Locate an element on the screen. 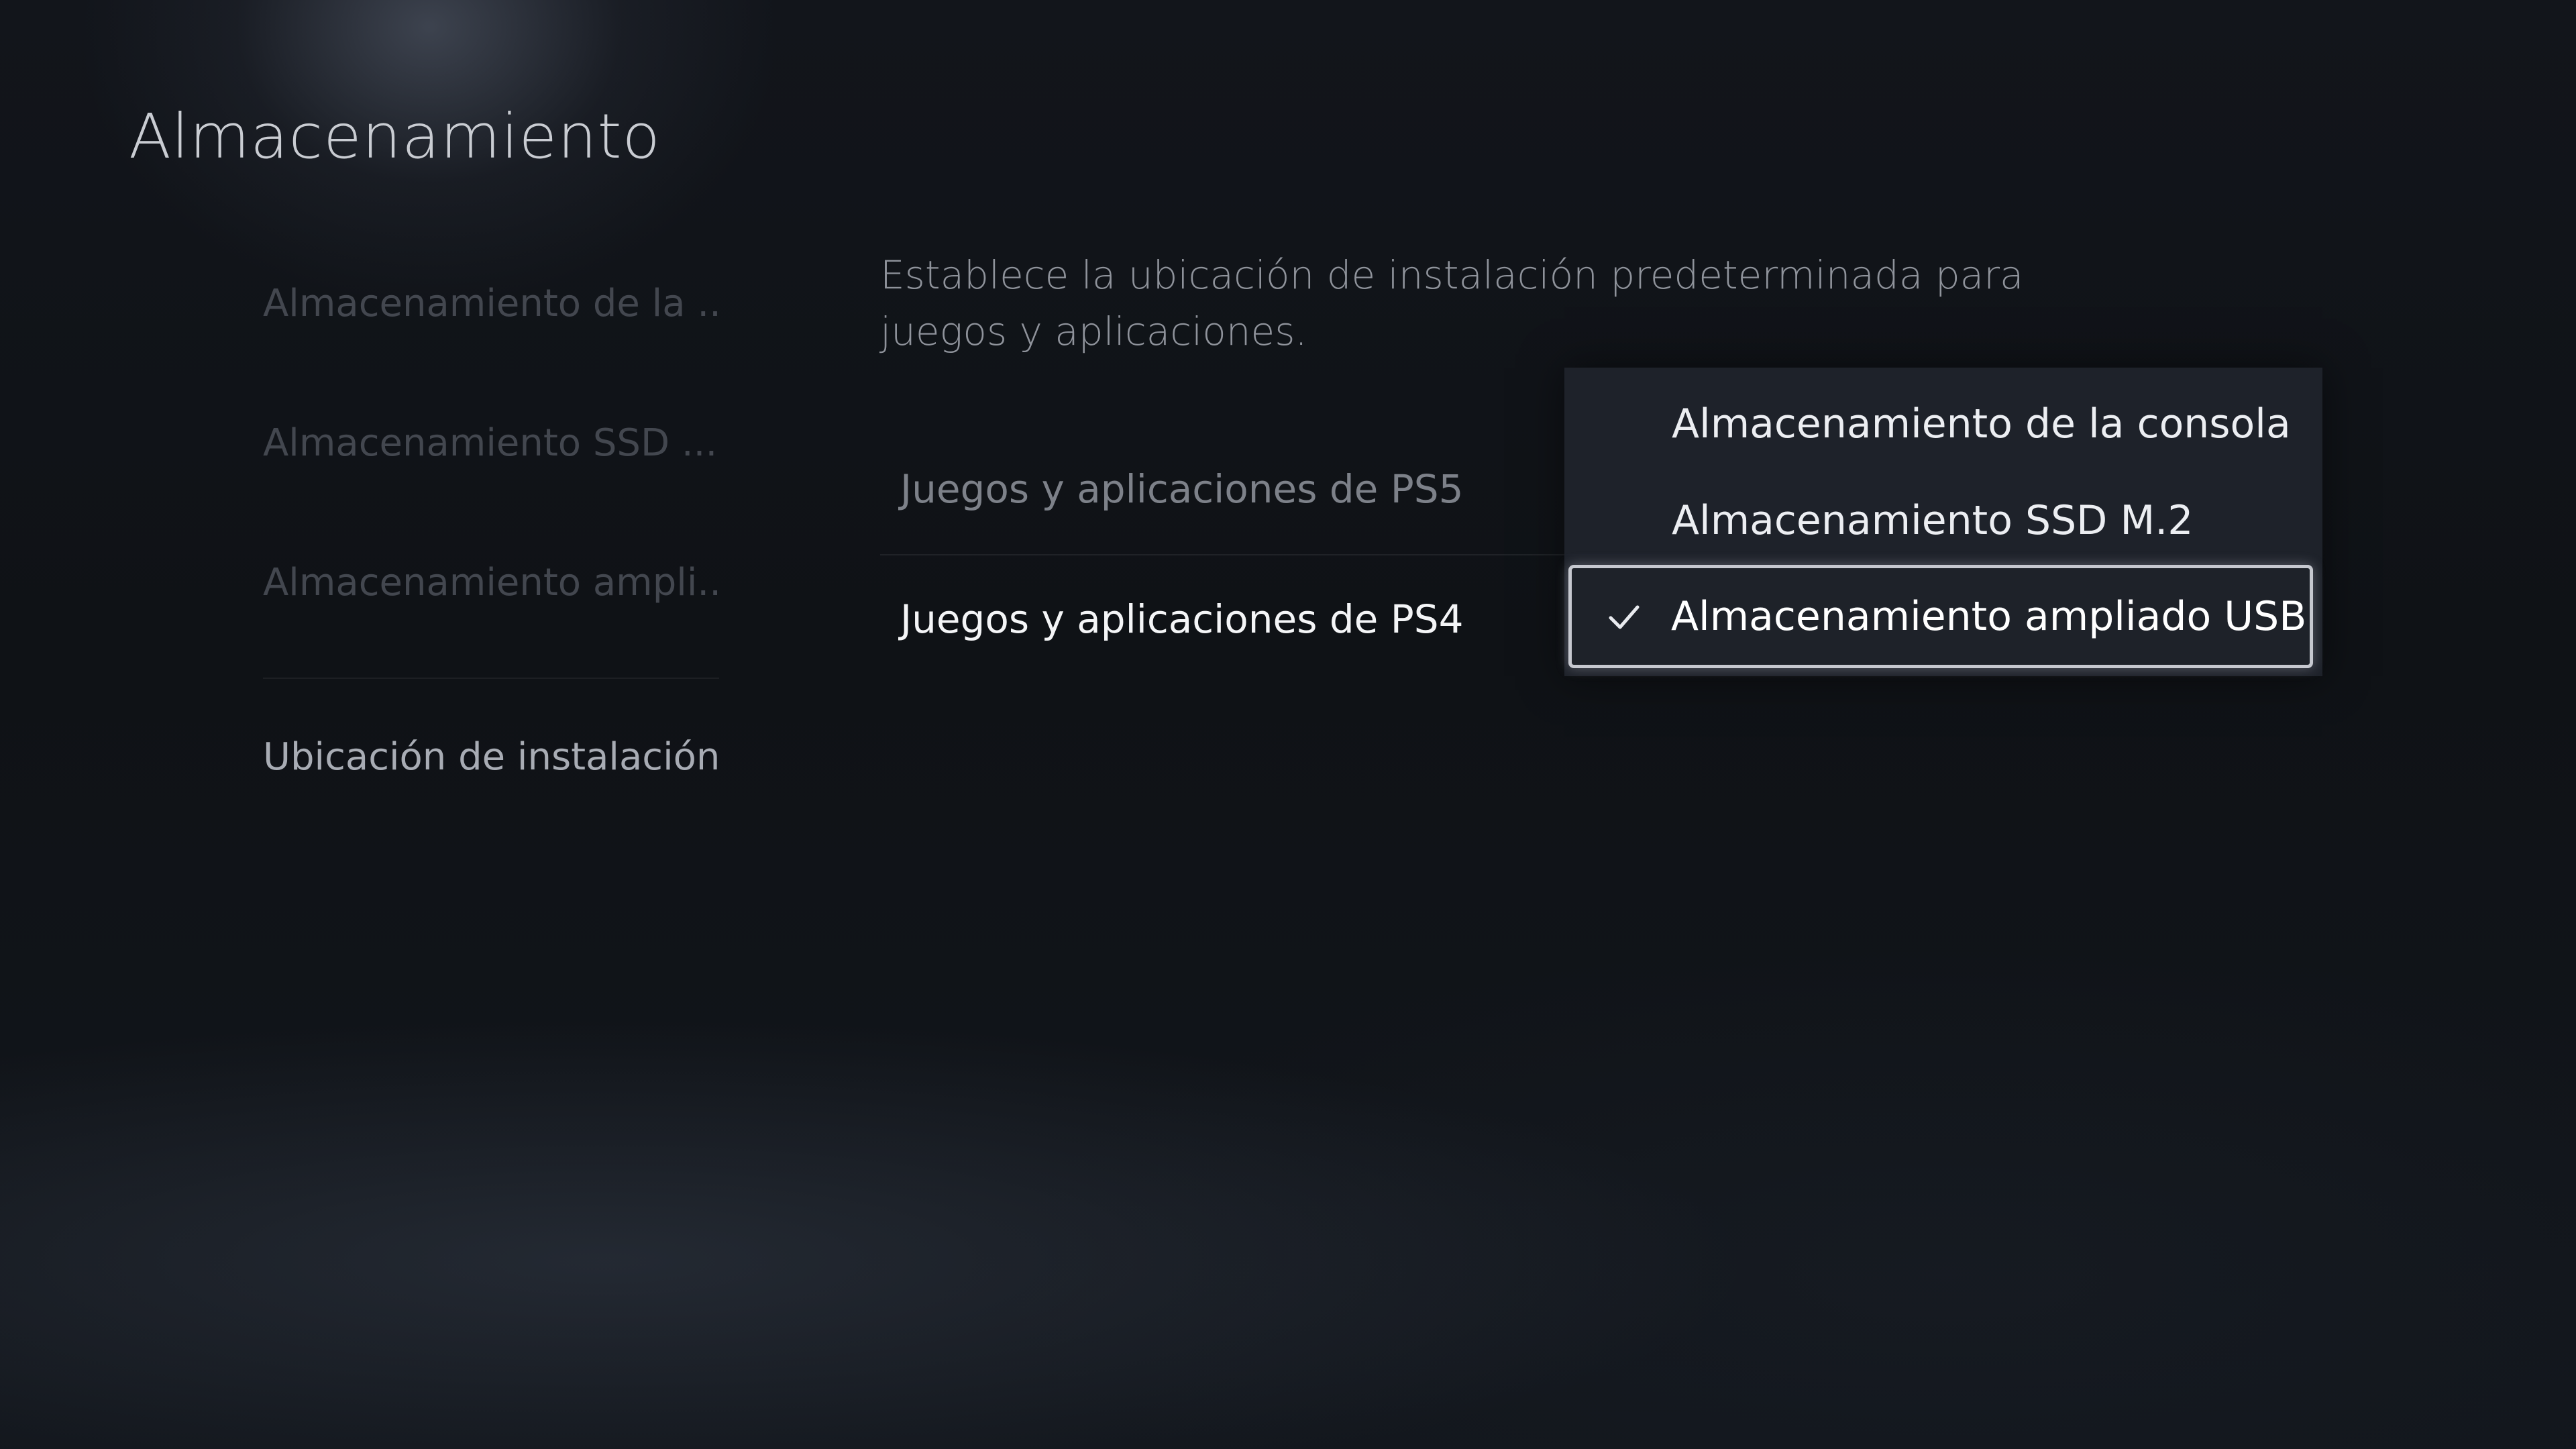 The width and height of the screenshot is (2576, 1449). check-icon is located at coordinates (1624, 617).